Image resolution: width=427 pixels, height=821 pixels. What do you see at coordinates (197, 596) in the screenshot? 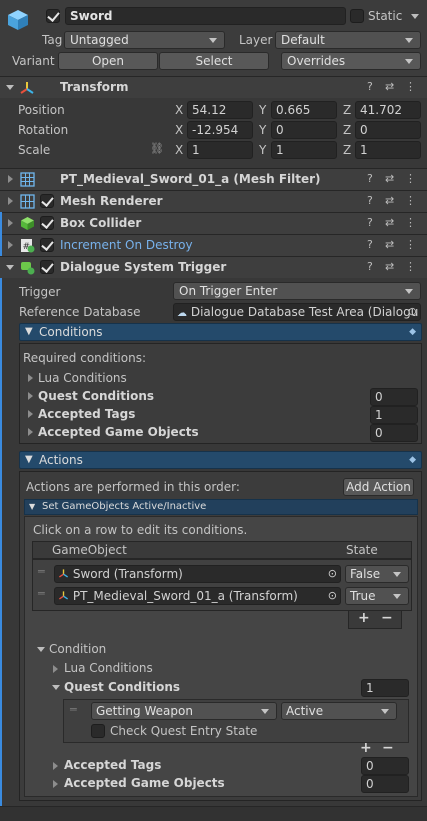
I see `gameobject-field: PT_Medieval_Sword_01_a (Transform) ⊙` at bounding box center [197, 596].